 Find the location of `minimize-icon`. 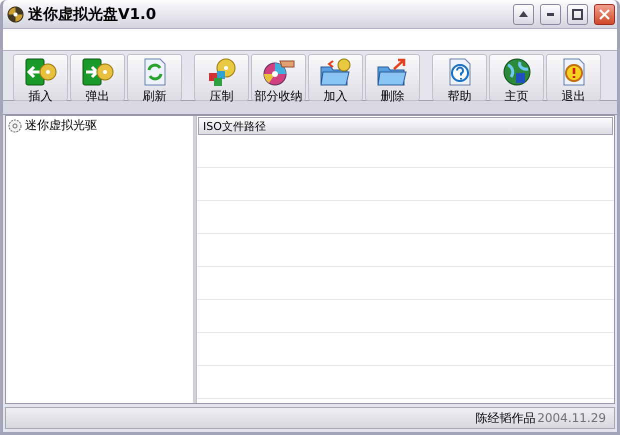

minimize-icon is located at coordinates (550, 14).